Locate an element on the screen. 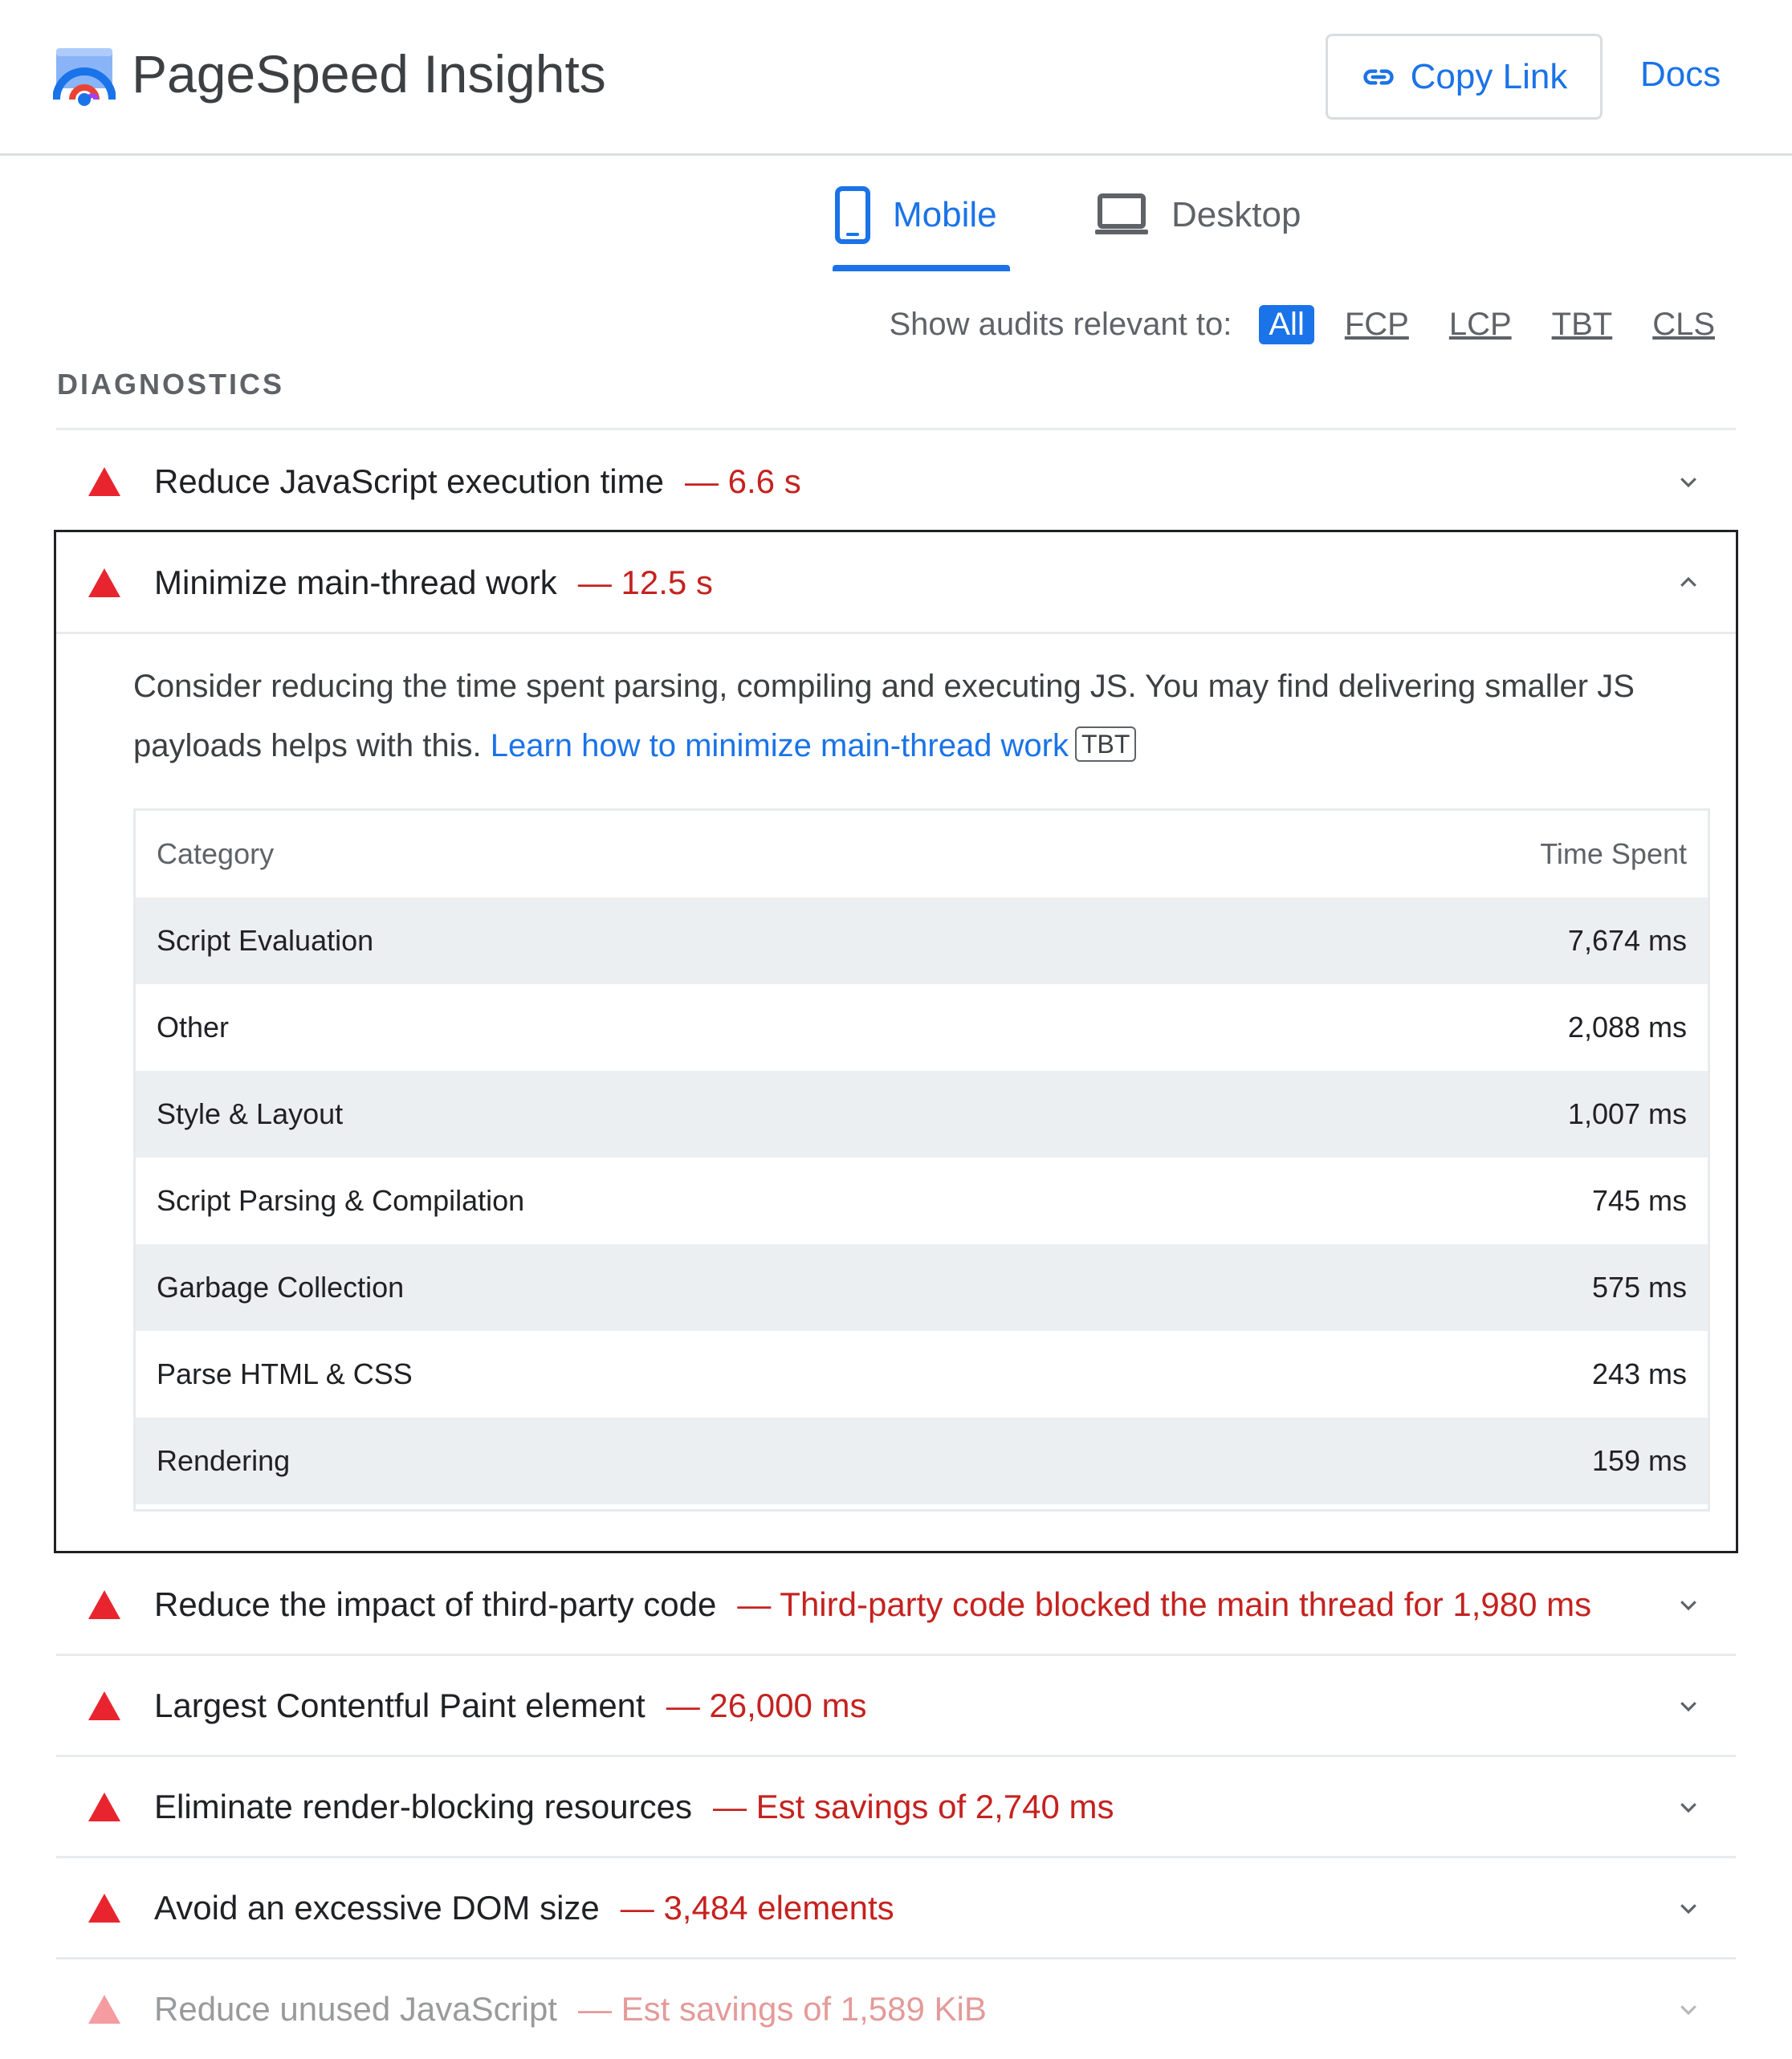  audit-item-expanded: Minimize main-thread work — 12.5 s is located at coordinates (896, 583).